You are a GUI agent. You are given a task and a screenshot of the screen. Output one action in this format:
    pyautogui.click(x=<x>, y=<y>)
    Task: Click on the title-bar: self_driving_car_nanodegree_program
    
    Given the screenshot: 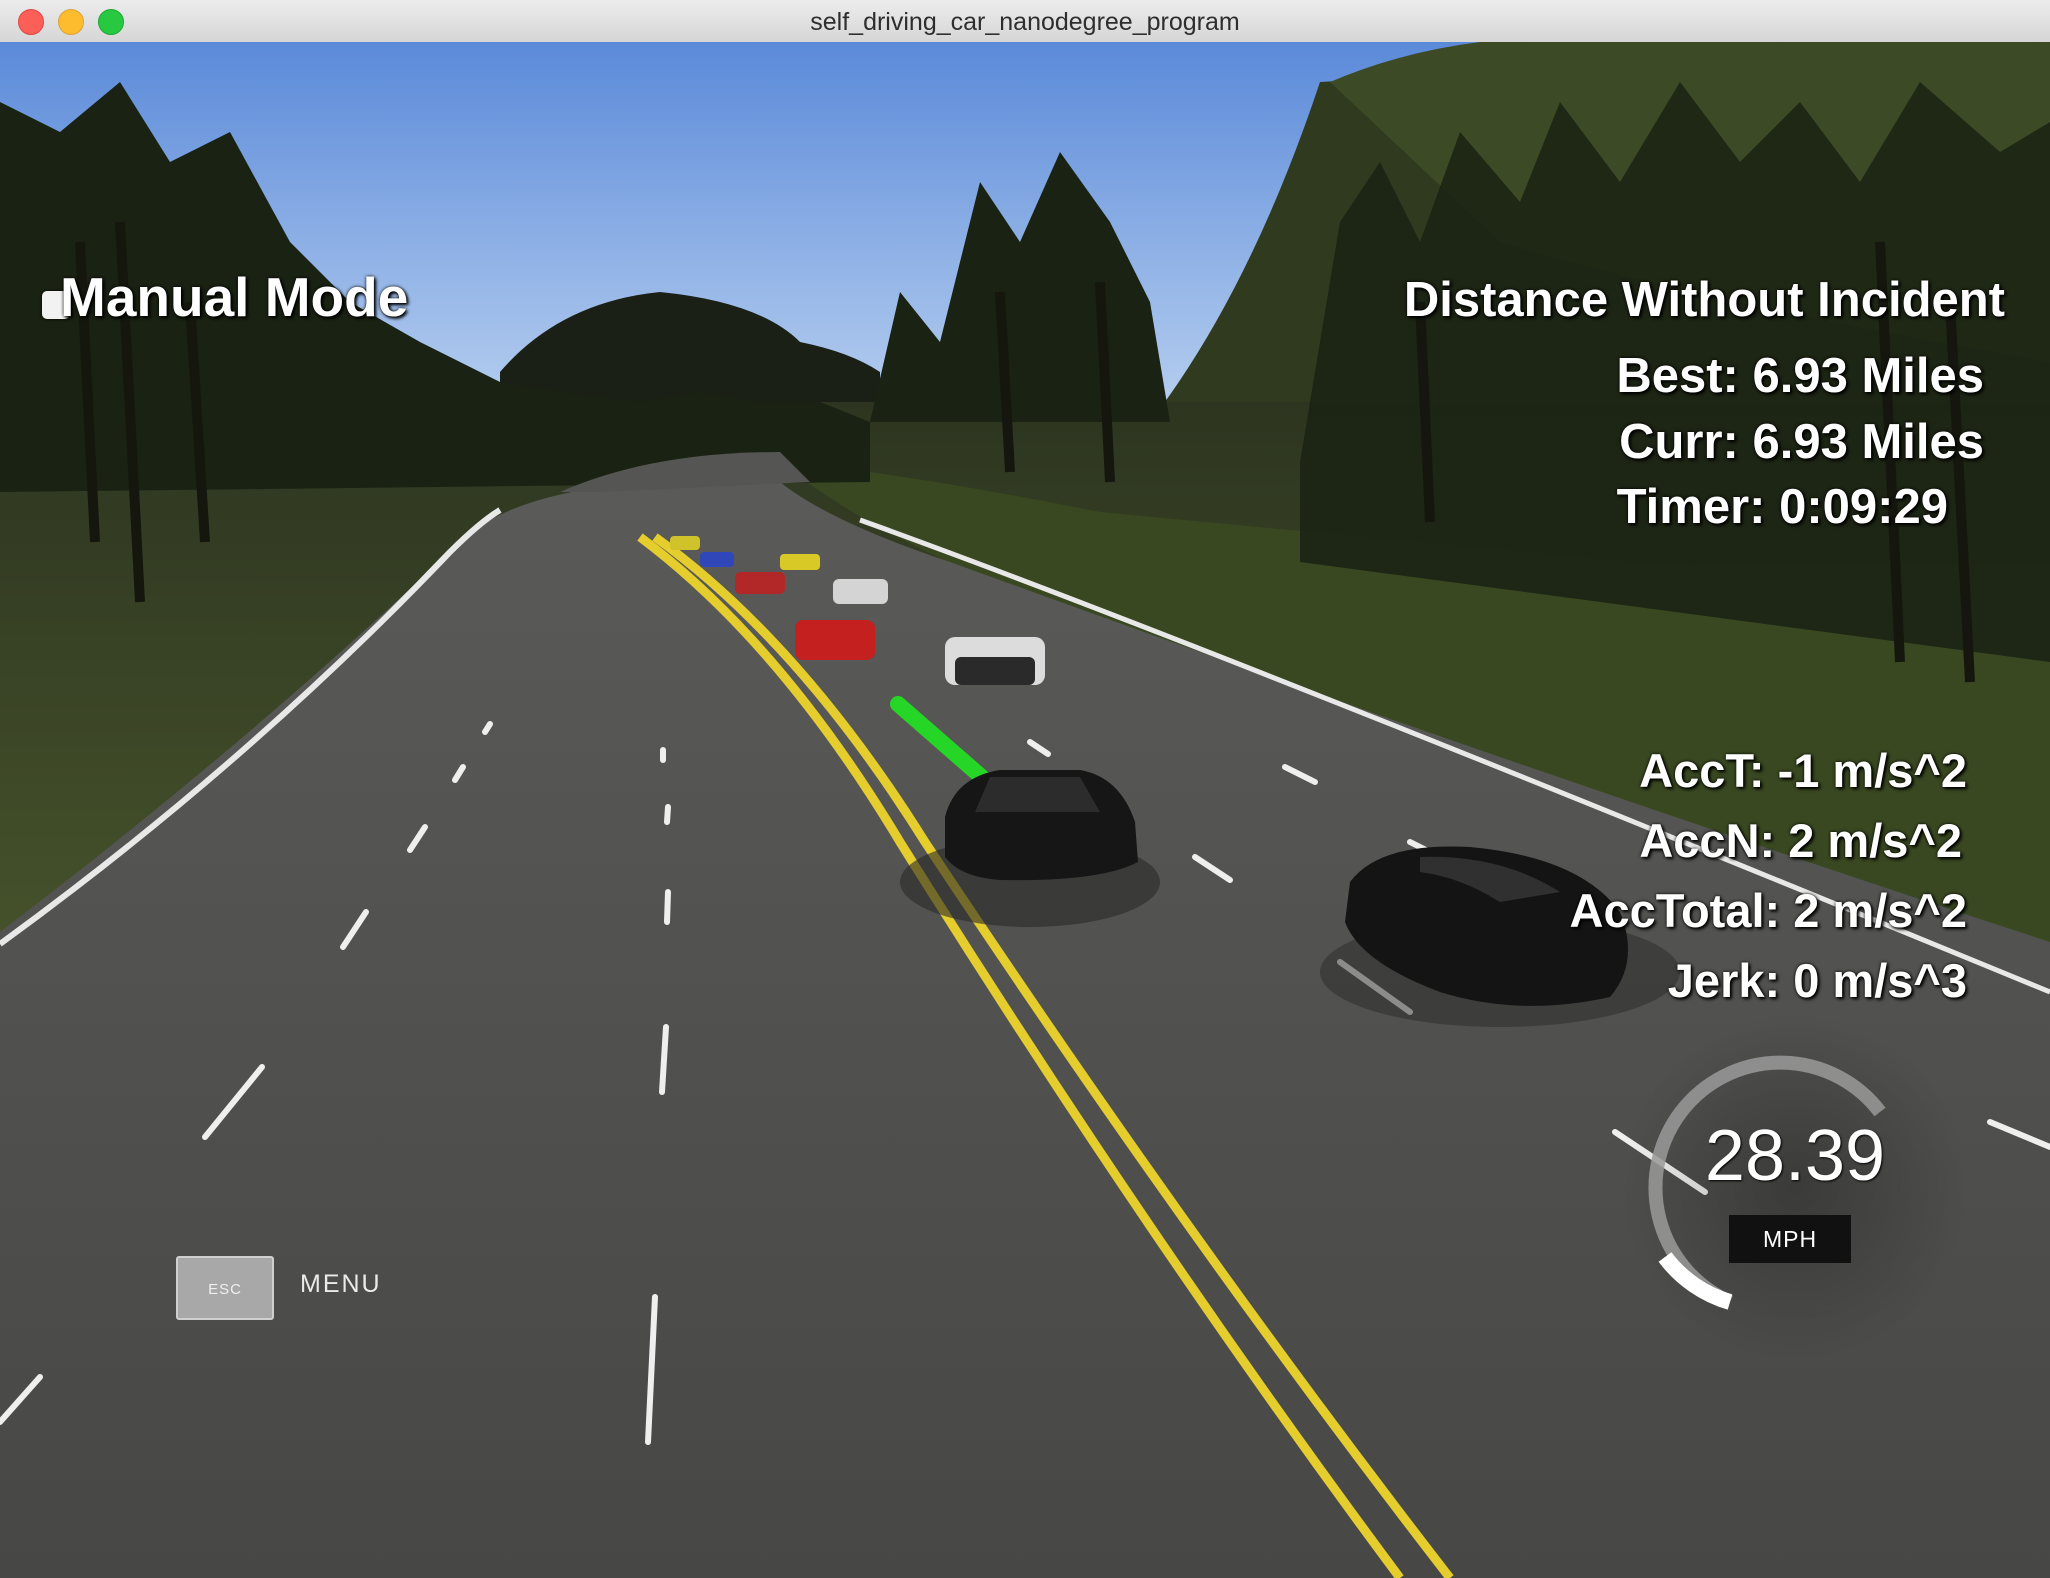 What is the action you would take?
    pyautogui.click(x=1025, y=21)
    